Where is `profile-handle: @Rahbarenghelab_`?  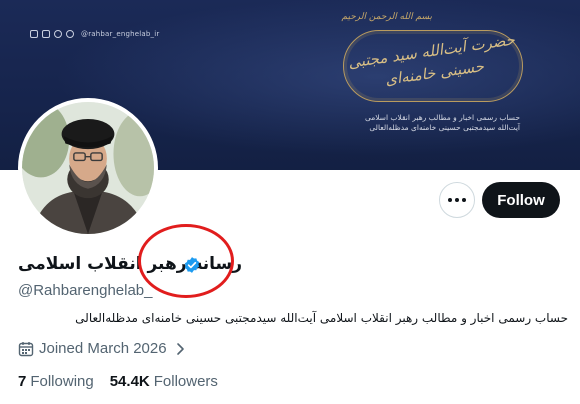 profile-handle: @Rahbarenghelab_ is located at coordinates (85, 290).